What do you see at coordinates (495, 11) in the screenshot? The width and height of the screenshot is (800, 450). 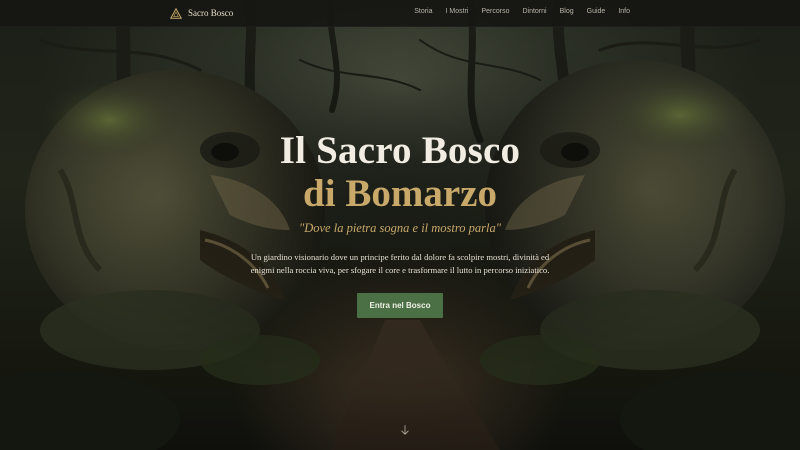 I see `nav-link-percorso: Percorso` at bounding box center [495, 11].